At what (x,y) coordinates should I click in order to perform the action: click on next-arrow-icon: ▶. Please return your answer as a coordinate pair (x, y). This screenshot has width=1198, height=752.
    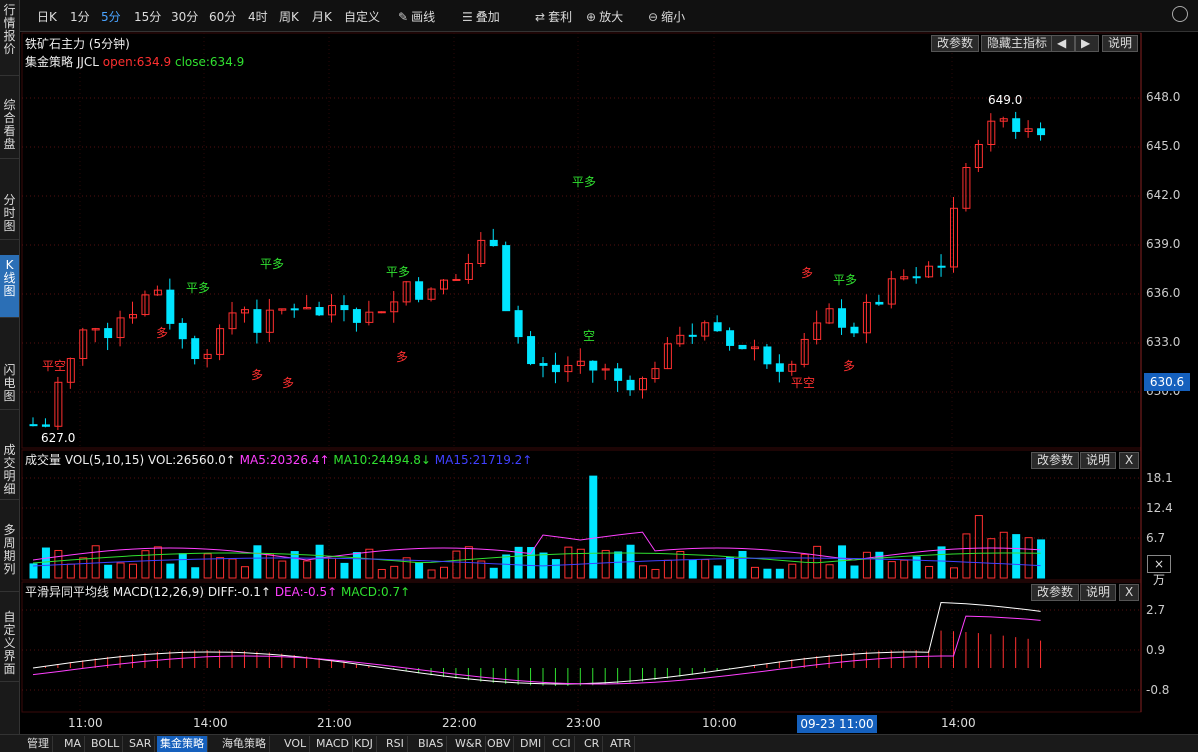
    Looking at the image, I should click on (1087, 43).